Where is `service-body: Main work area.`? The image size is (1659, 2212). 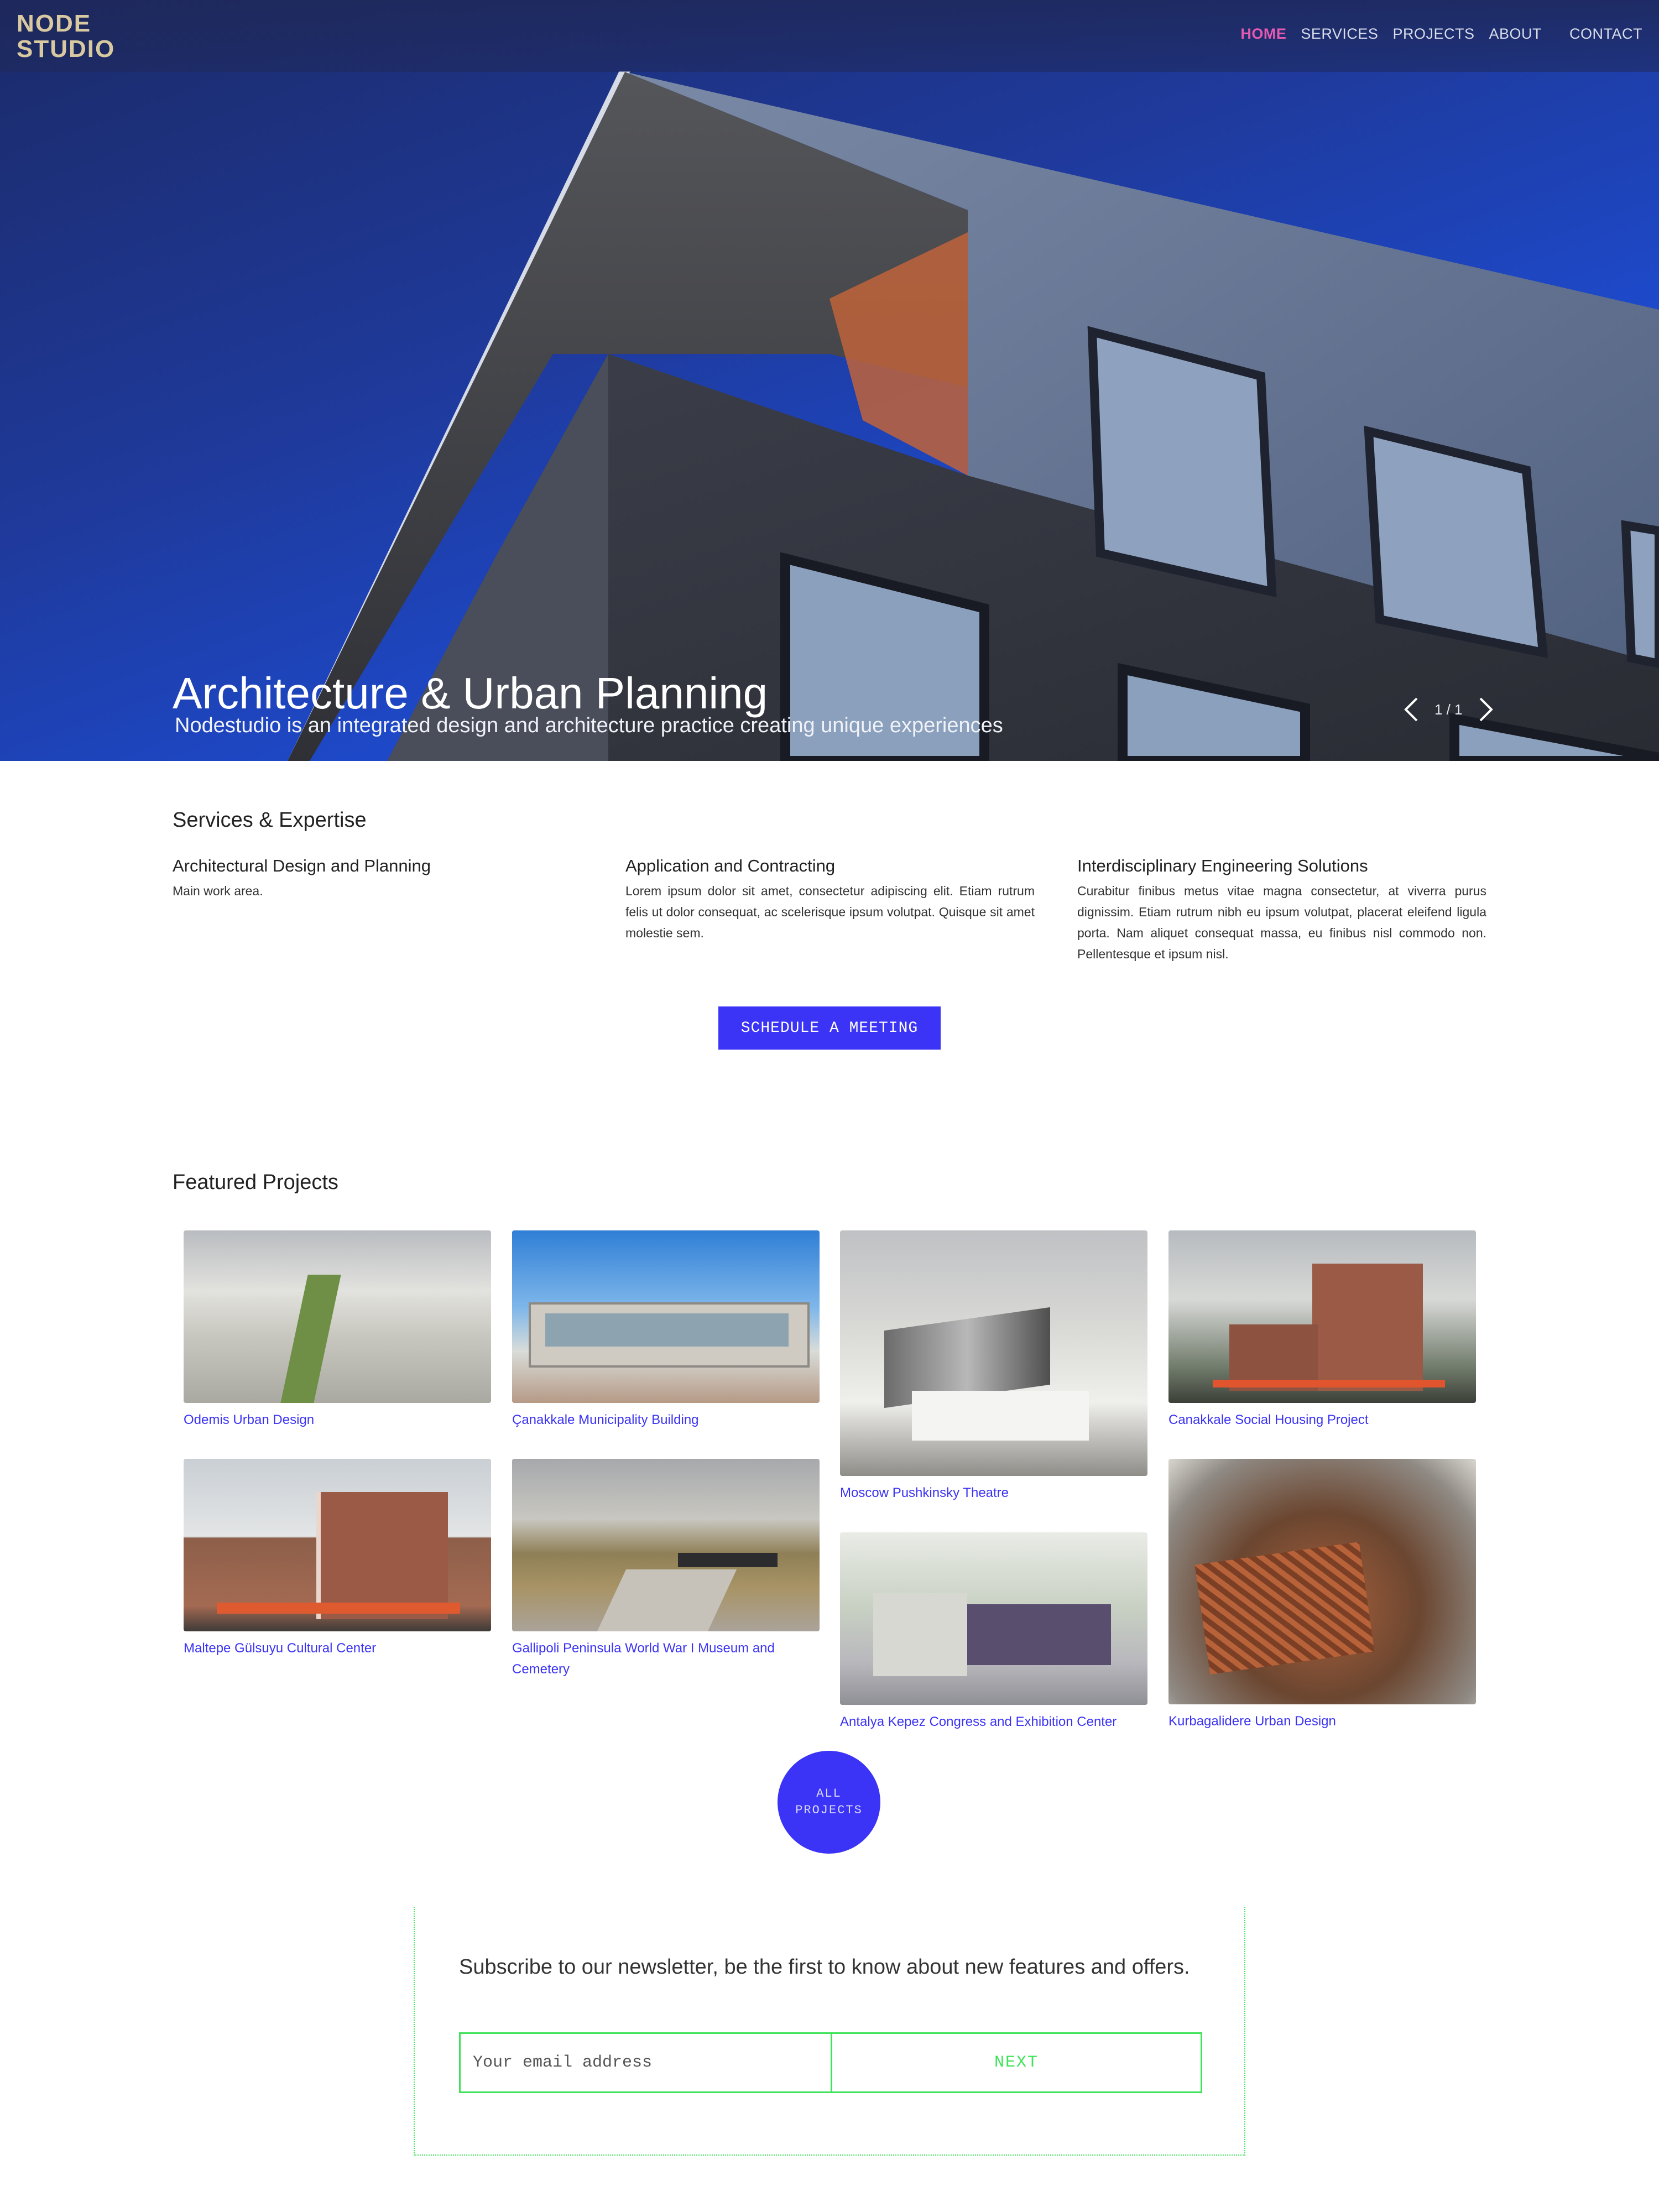 service-body: Main work area. is located at coordinates (218, 891).